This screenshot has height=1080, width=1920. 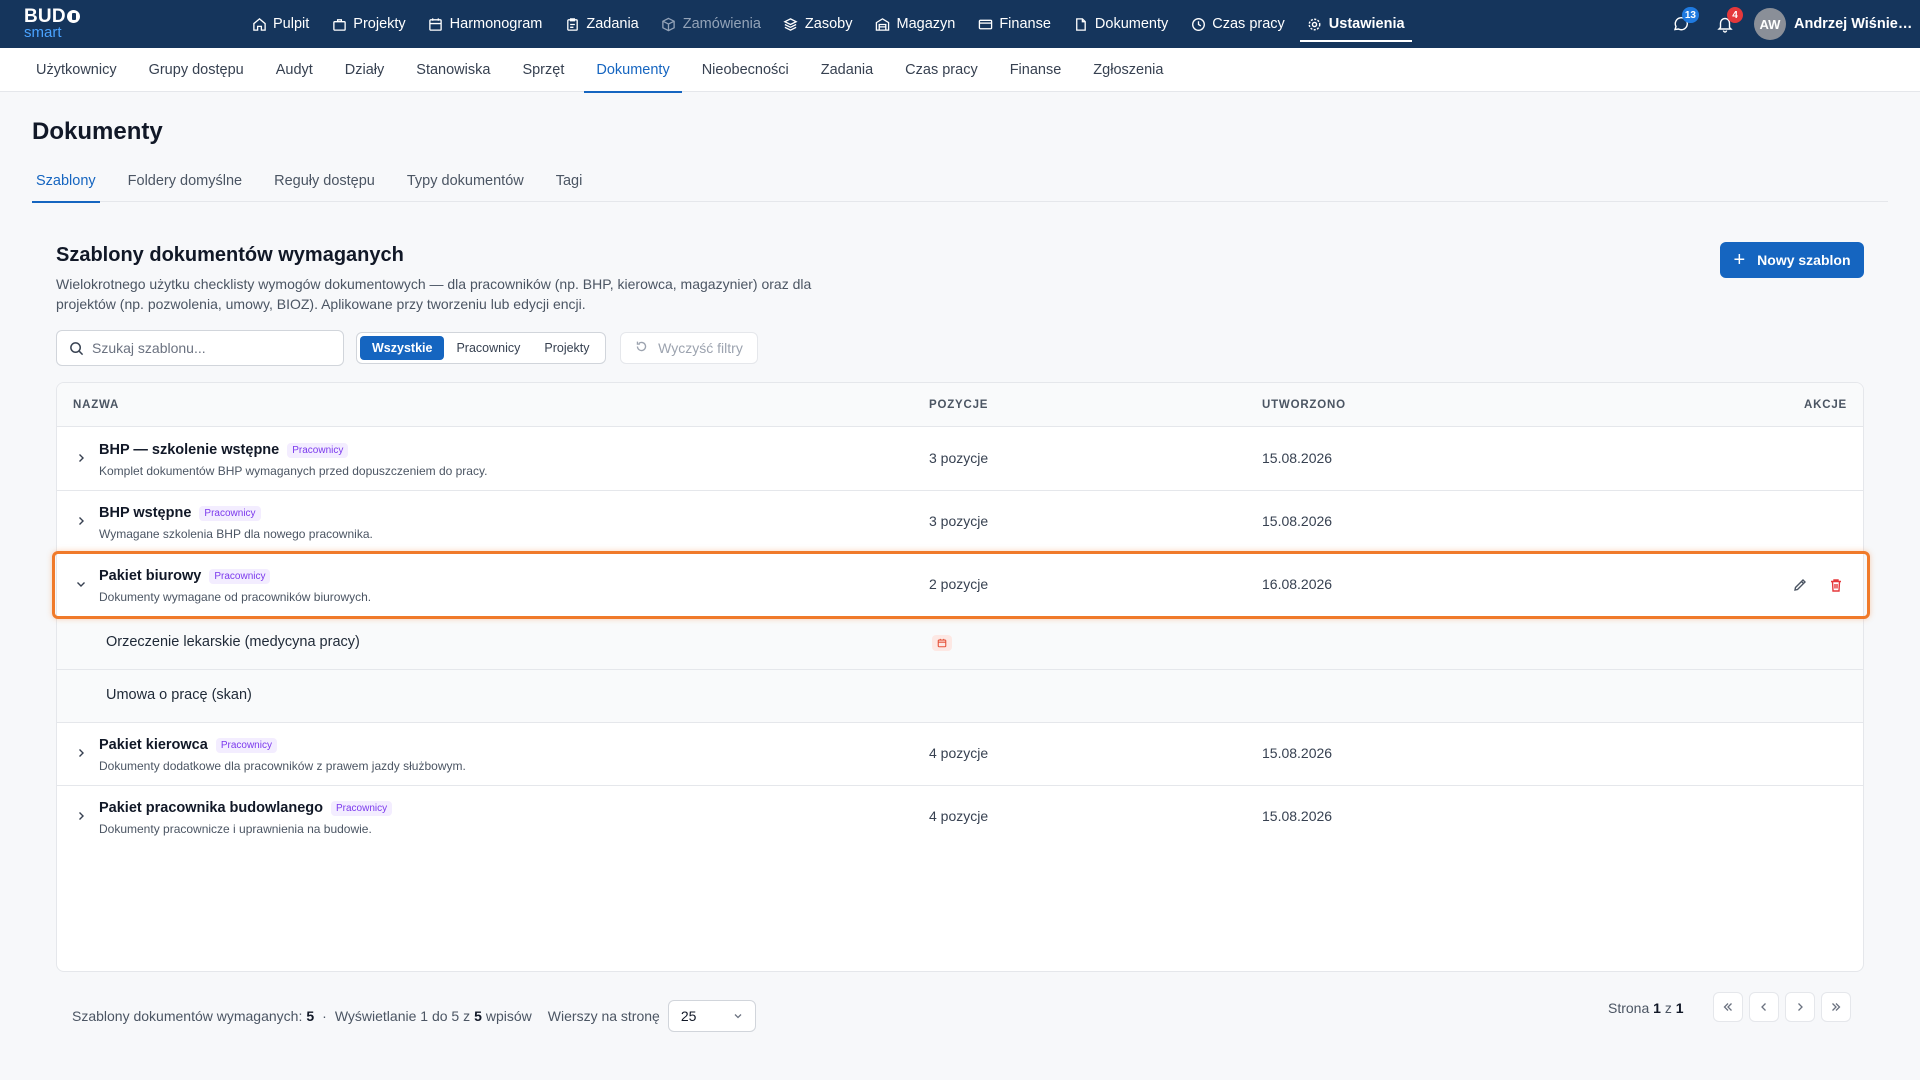 I want to click on subnav-item-dokumenty: Dokumenty, so click(x=632, y=70).